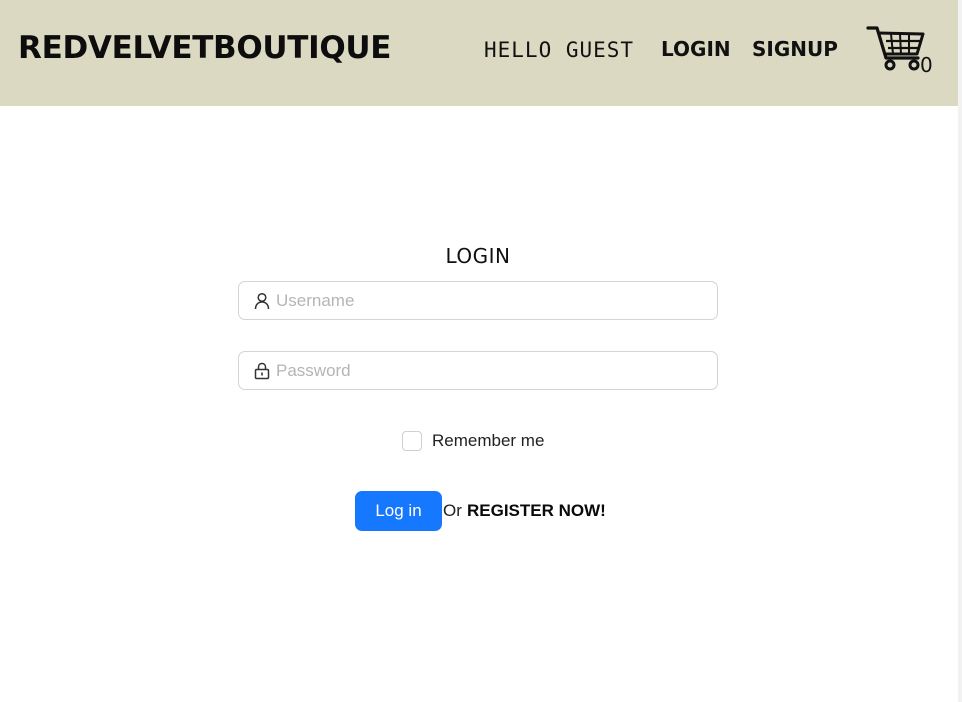 The width and height of the screenshot is (962, 702). I want to click on username-field-wrapper, so click(478, 300).